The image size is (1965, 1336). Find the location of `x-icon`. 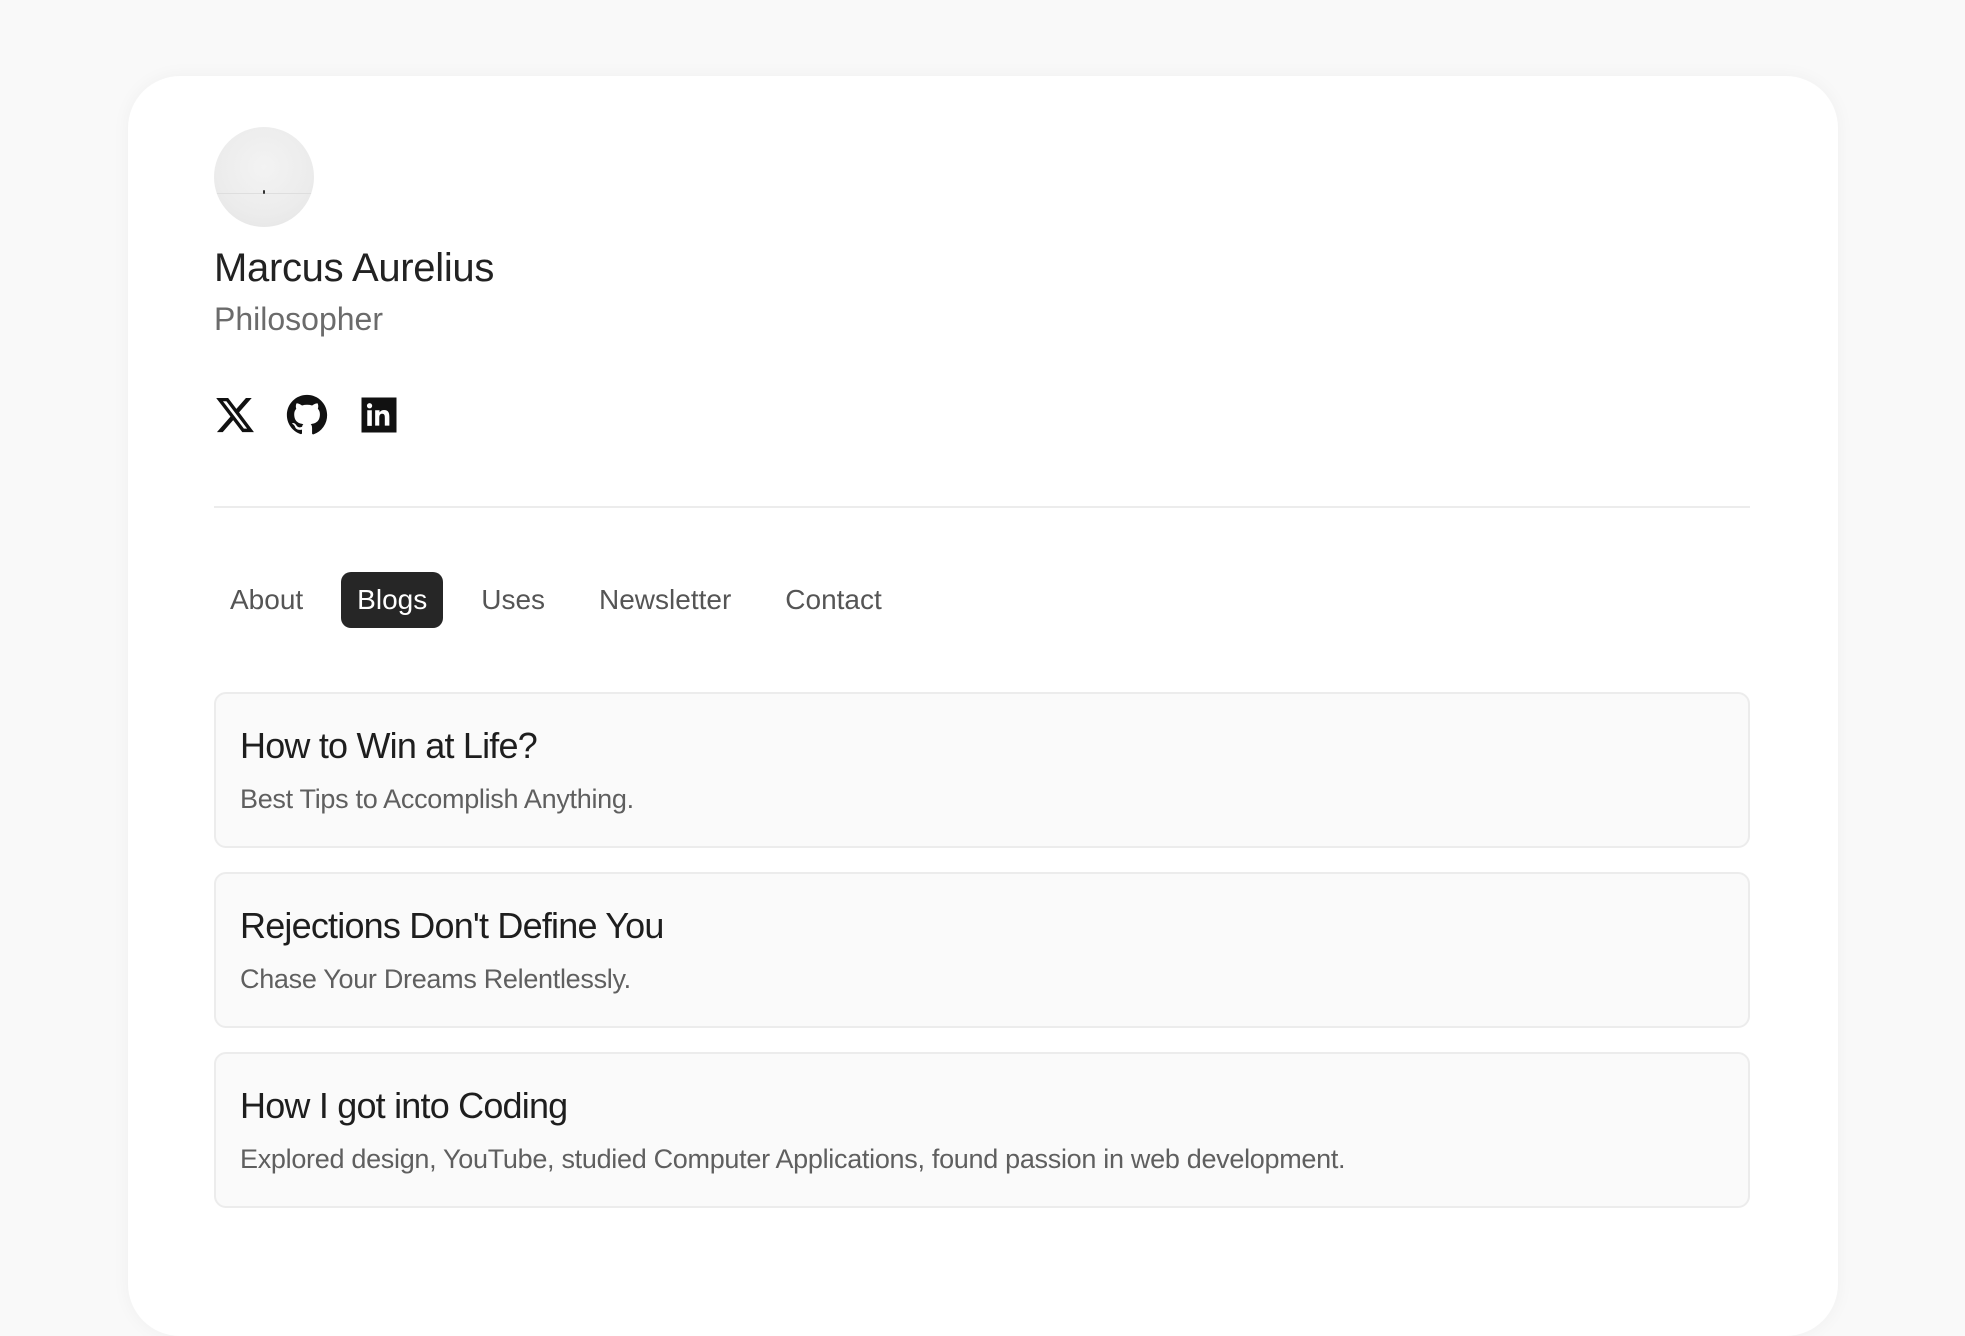

x-icon is located at coordinates (235, 415).